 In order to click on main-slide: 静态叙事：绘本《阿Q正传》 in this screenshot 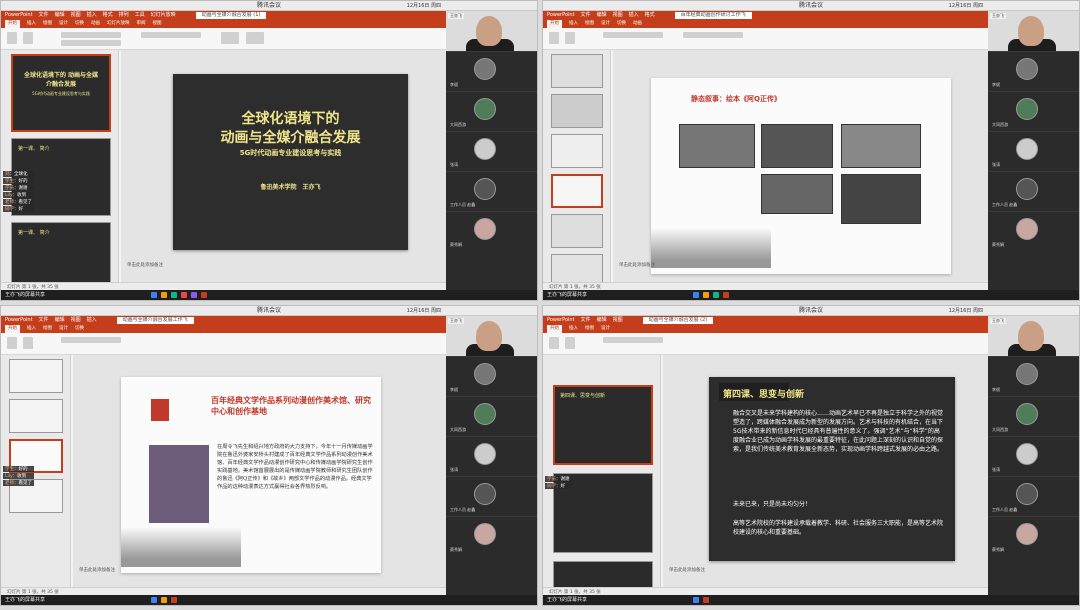, I will do `click(801, 176)`.